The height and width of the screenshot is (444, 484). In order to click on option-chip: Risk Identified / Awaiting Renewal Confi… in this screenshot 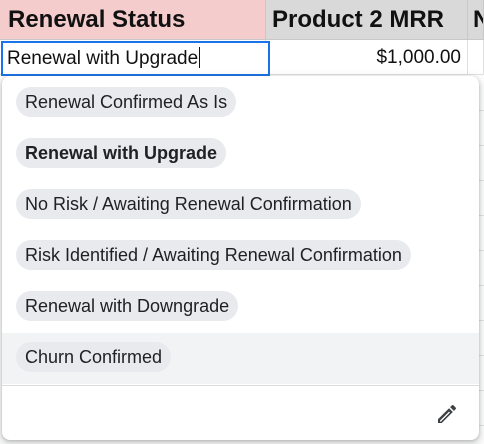, I will do `click(213, 255)`.